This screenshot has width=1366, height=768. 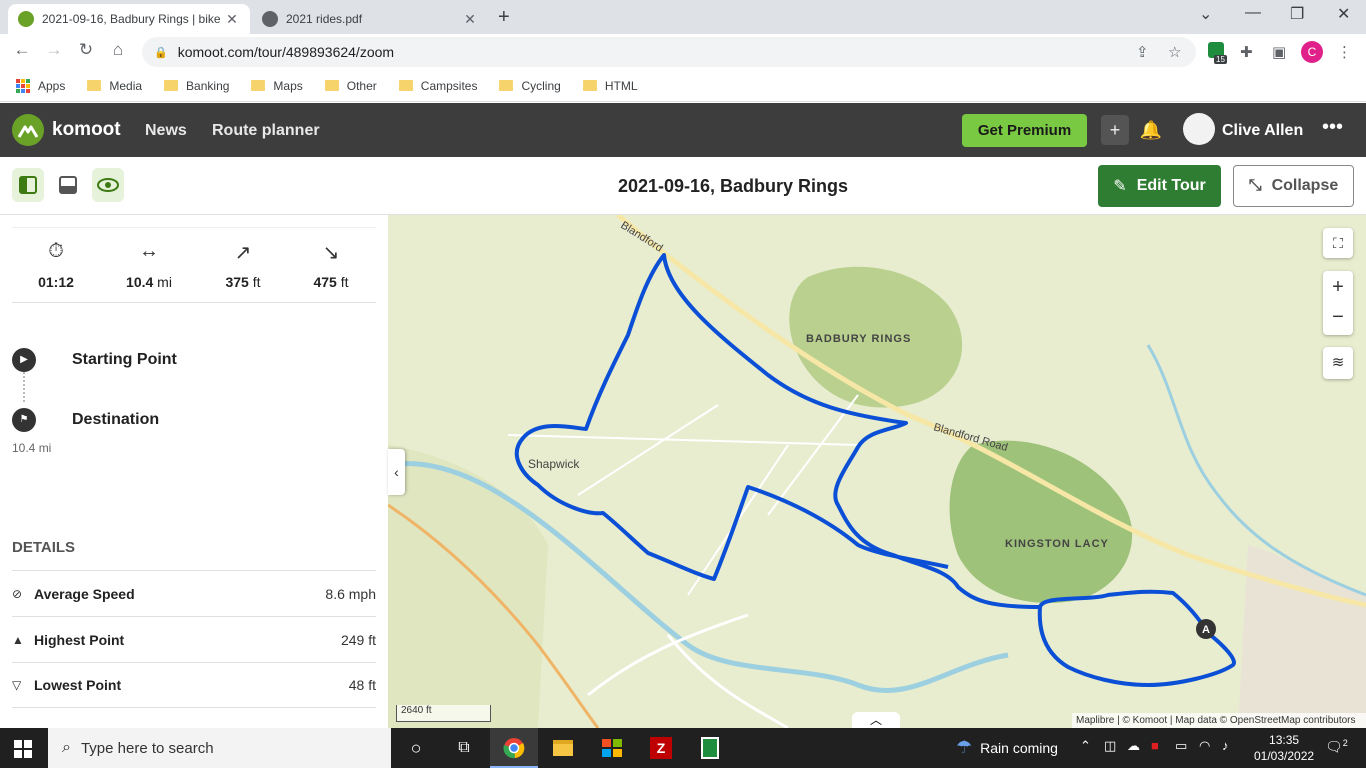 What do you see at coordinates (22, 50) in the screenshot?
I see `back-icon: ←` at bounding box center [22, 50].